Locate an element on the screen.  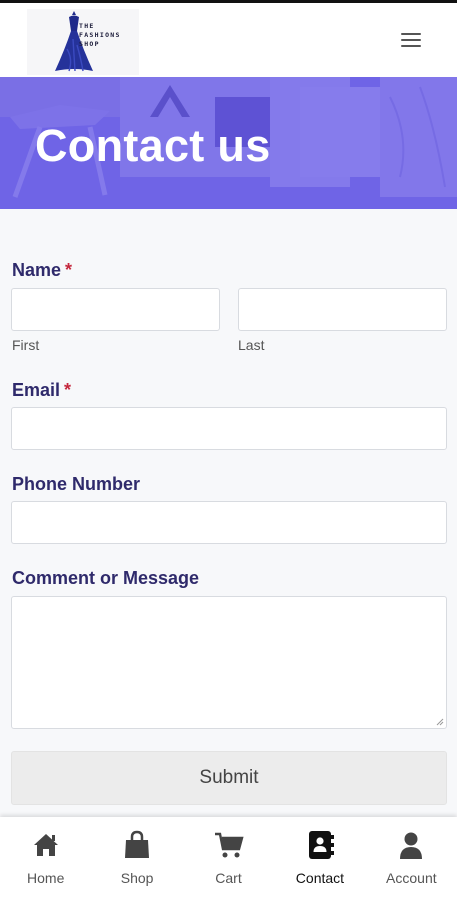
nav-label-cart: Cart is located at coordinates (228, 878).